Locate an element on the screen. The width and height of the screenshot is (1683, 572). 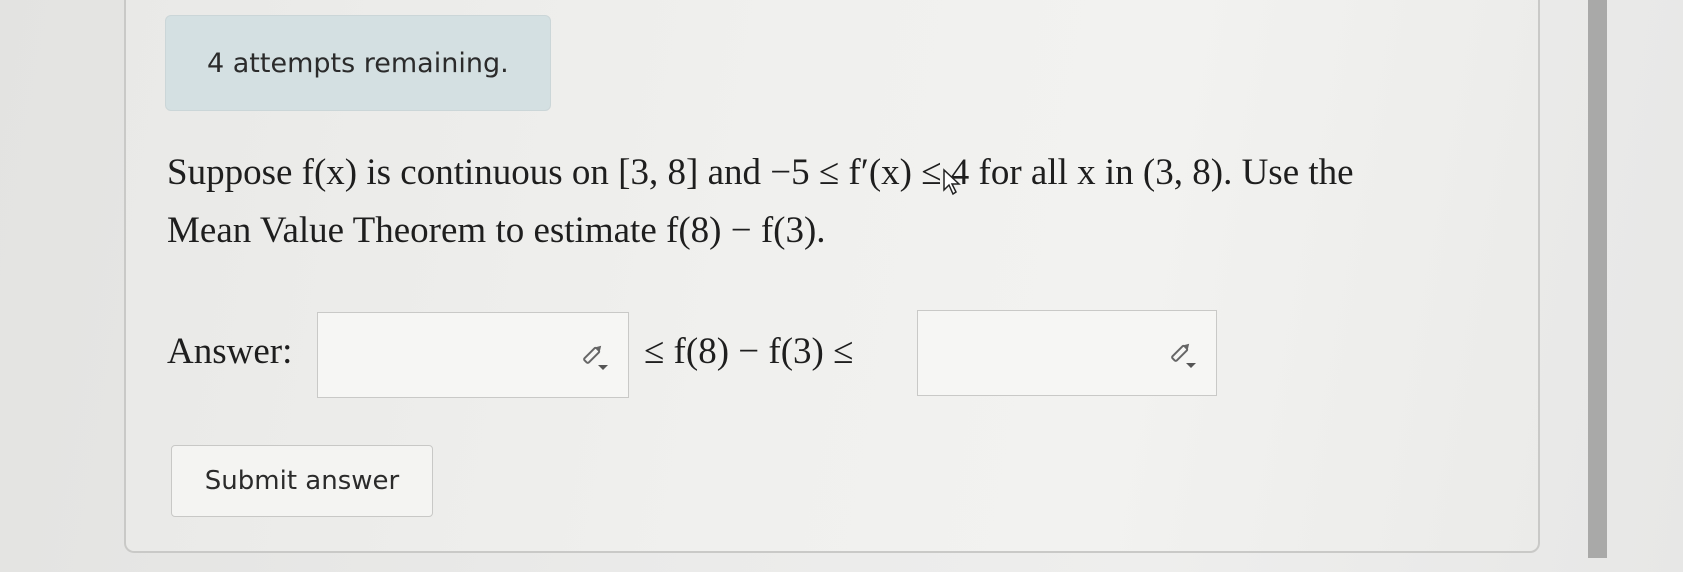
lower-bound-field is located at coordinates (473, 355).